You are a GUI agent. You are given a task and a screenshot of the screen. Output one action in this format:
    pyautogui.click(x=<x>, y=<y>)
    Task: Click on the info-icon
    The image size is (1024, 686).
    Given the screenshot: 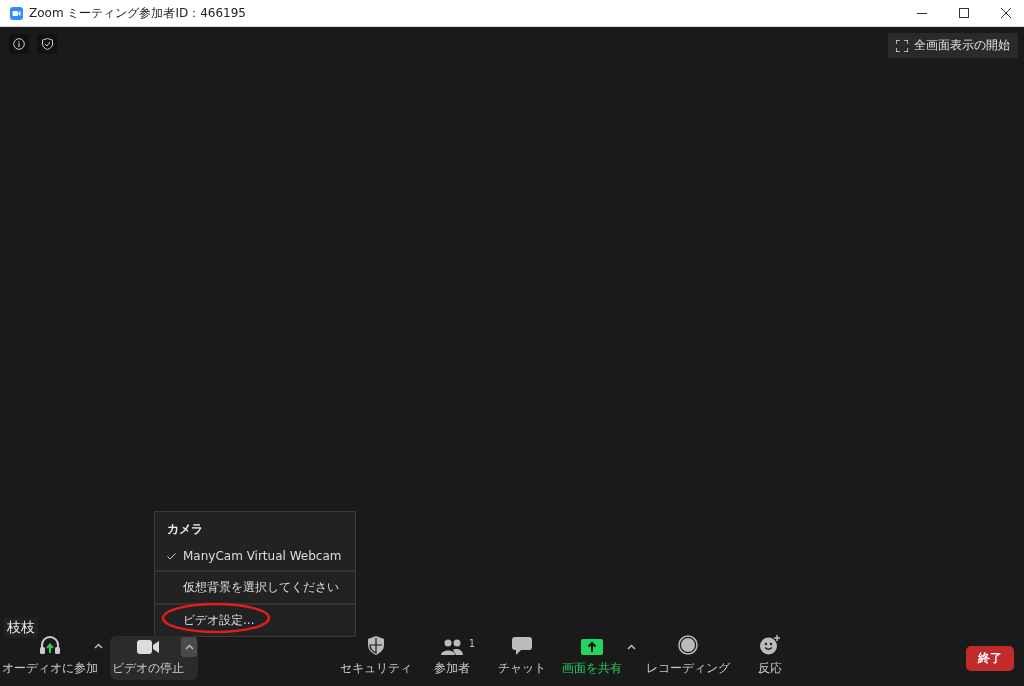 What is the action you would take?
    pyautogui.click(x=19, y=44)
    